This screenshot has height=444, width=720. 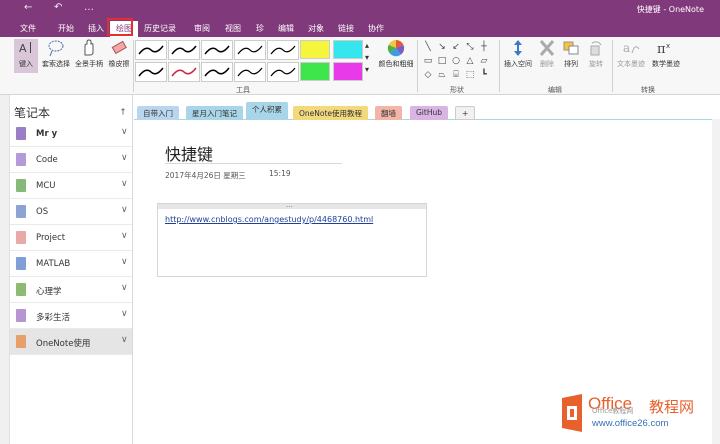 I want to click on section-tab: GitHub, so click(x=429, y=113).